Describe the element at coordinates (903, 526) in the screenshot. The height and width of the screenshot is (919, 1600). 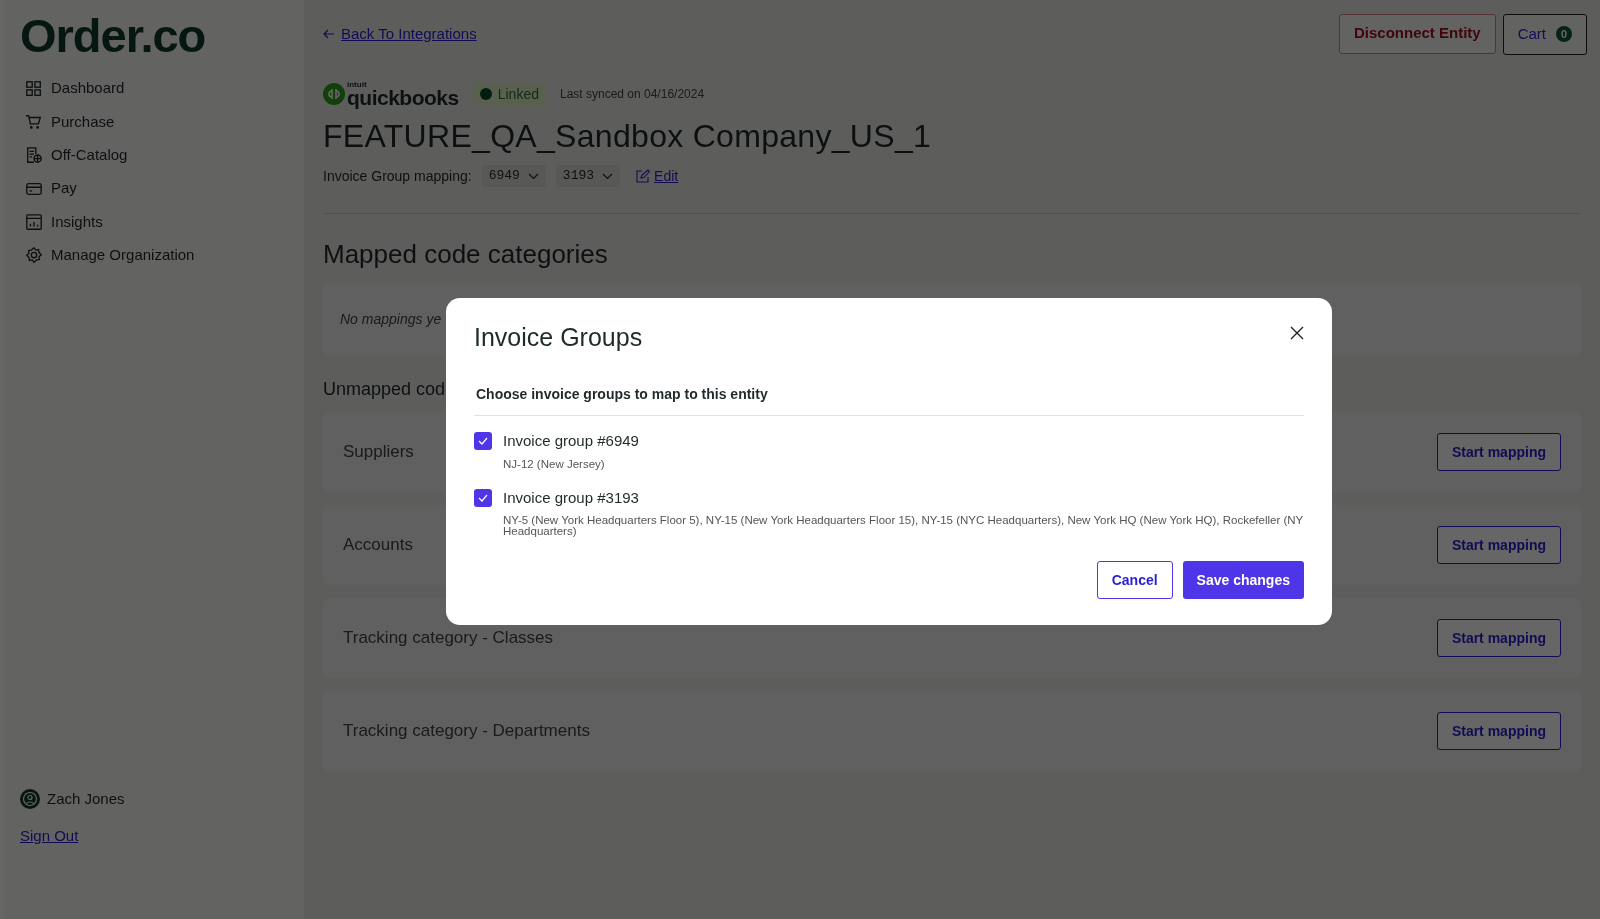
I see `group-locations: NY-5 (New York Headquarters Floor 5), NY-15 (New York Headquarters Floor 15), NY-15 (NYC Headquarters), New York HQ (New York HQ), Rockefeller (NY Headquarters)` at that location.